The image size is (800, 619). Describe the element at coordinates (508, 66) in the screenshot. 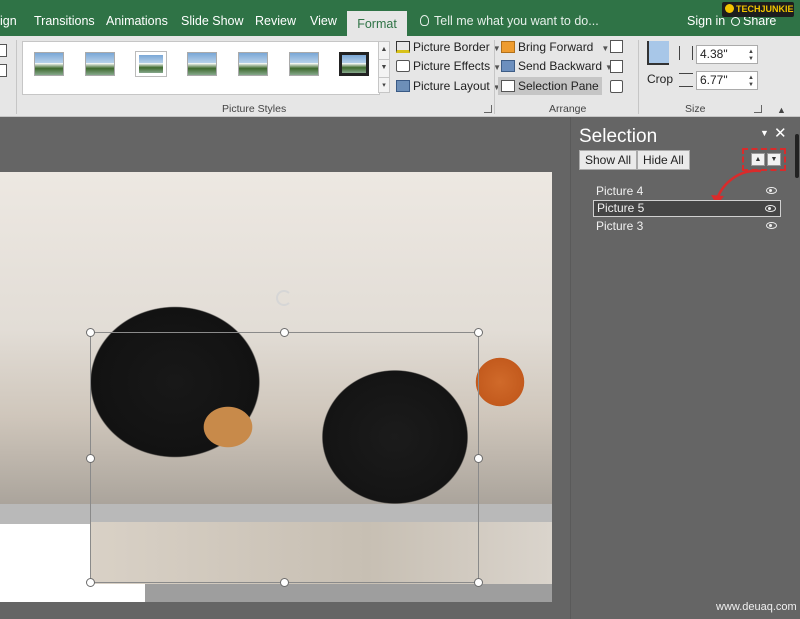

I see `send-backward-icon` at that location.